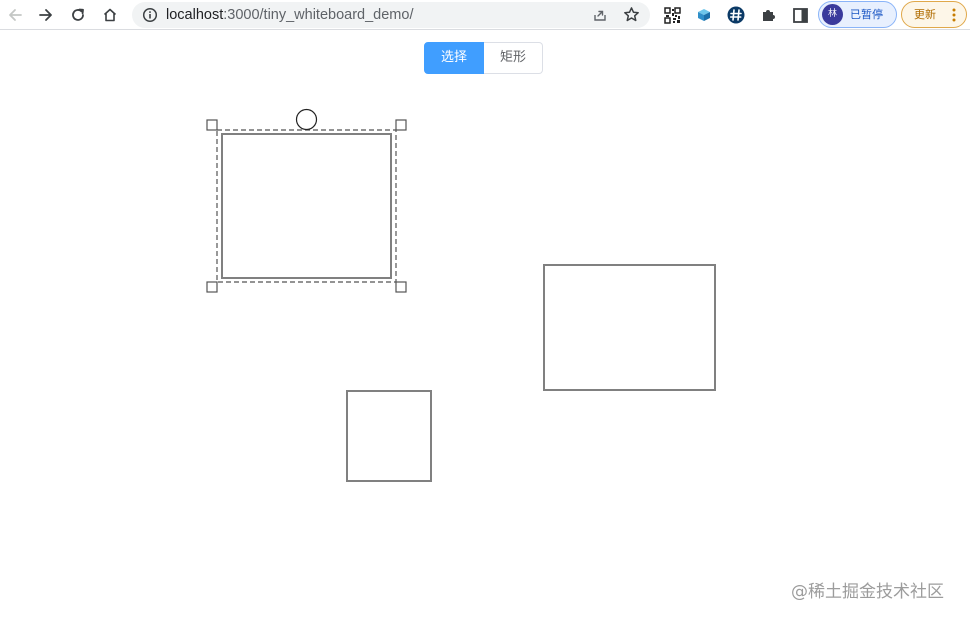  I want to click on rectangle-tool-button: 矩形, so click(513, 58).